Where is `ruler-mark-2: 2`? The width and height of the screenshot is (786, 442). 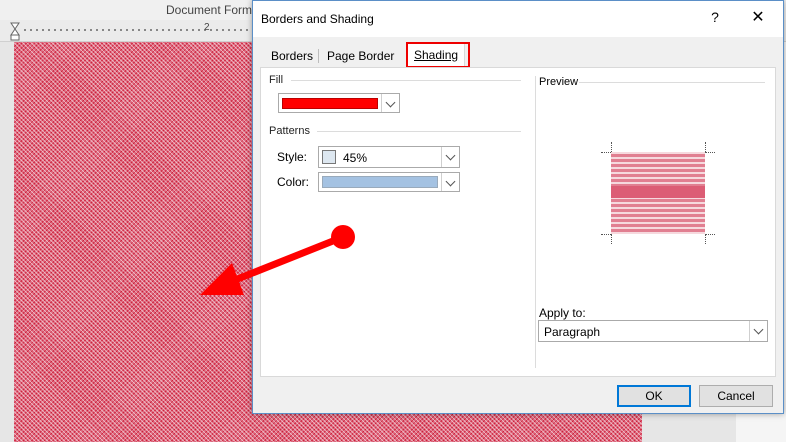
ruler-mark-2: 2 is located at coordinates (207, 27).